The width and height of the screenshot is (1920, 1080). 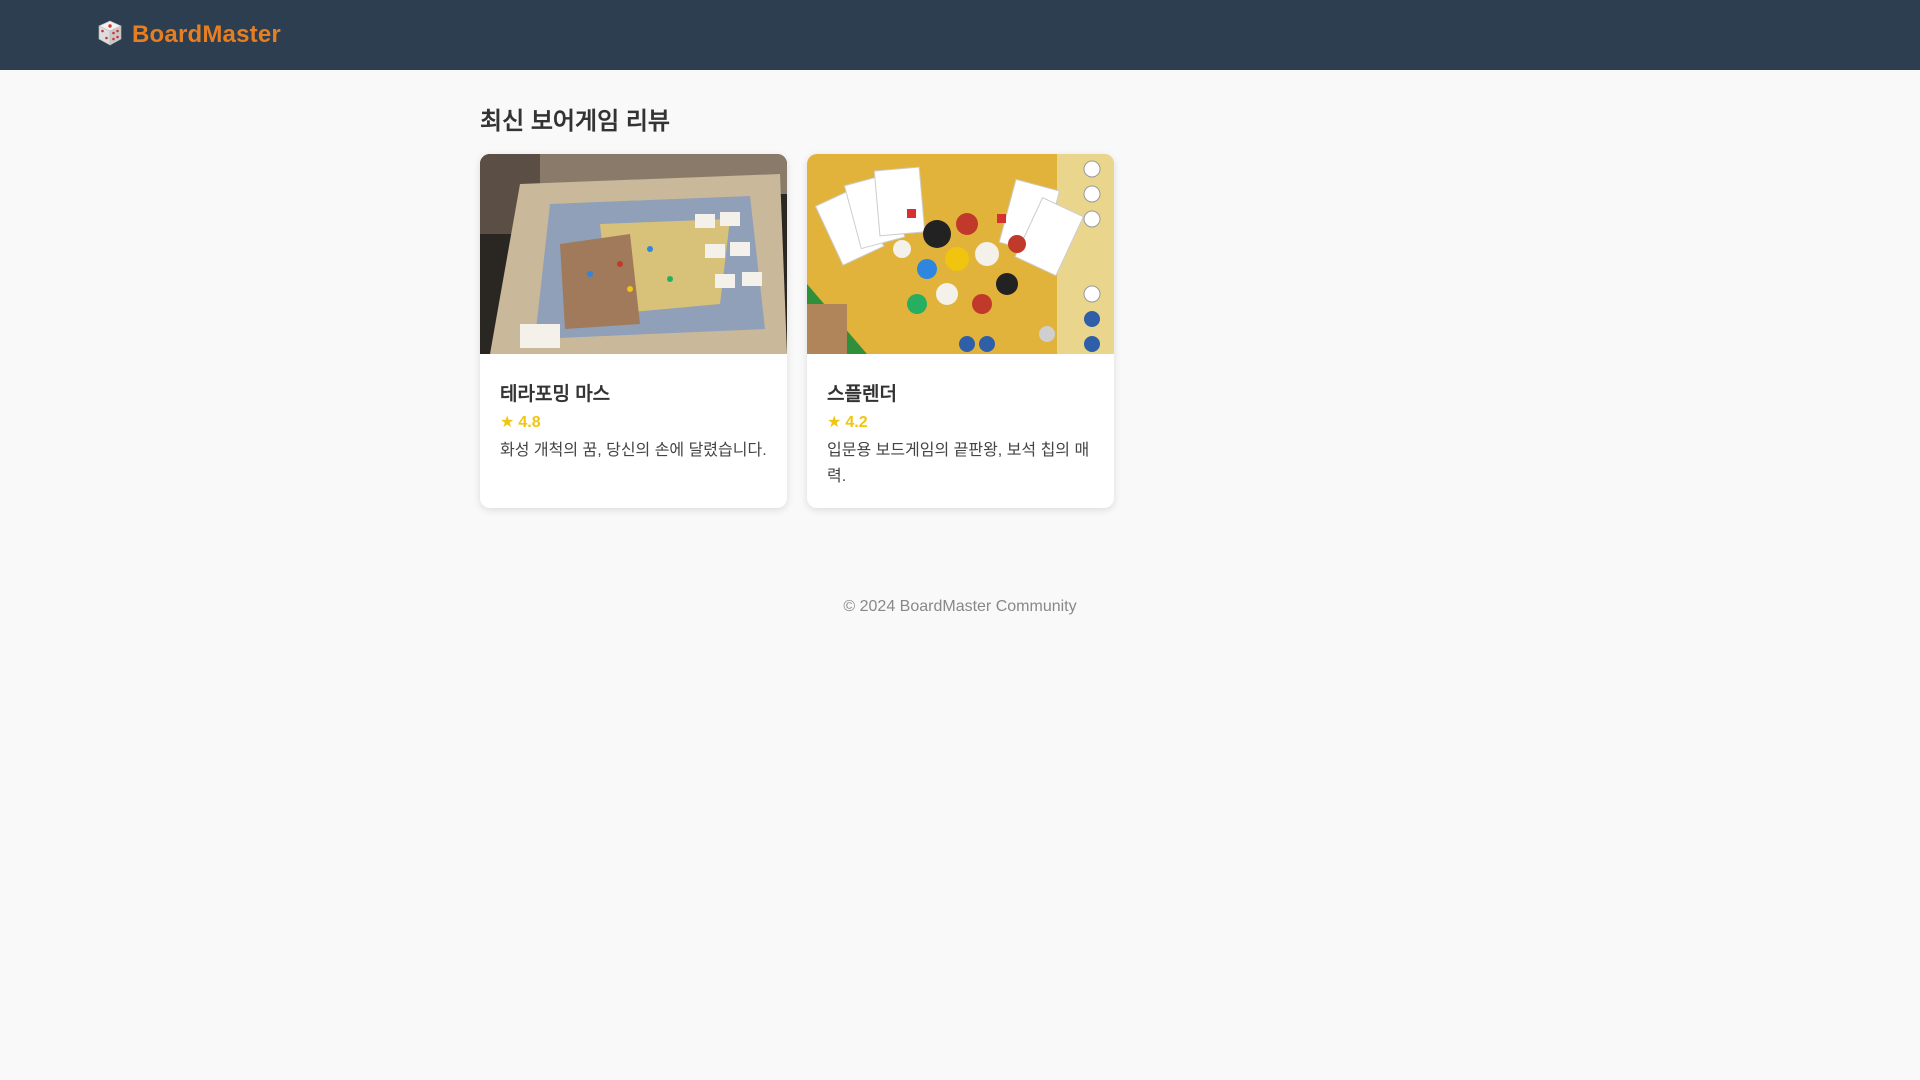 What do you see at coordinates (575, 121) in the screenshot?
I see `page-title: 최신 보어게임 리뷰` at bounding box center [575, 121].